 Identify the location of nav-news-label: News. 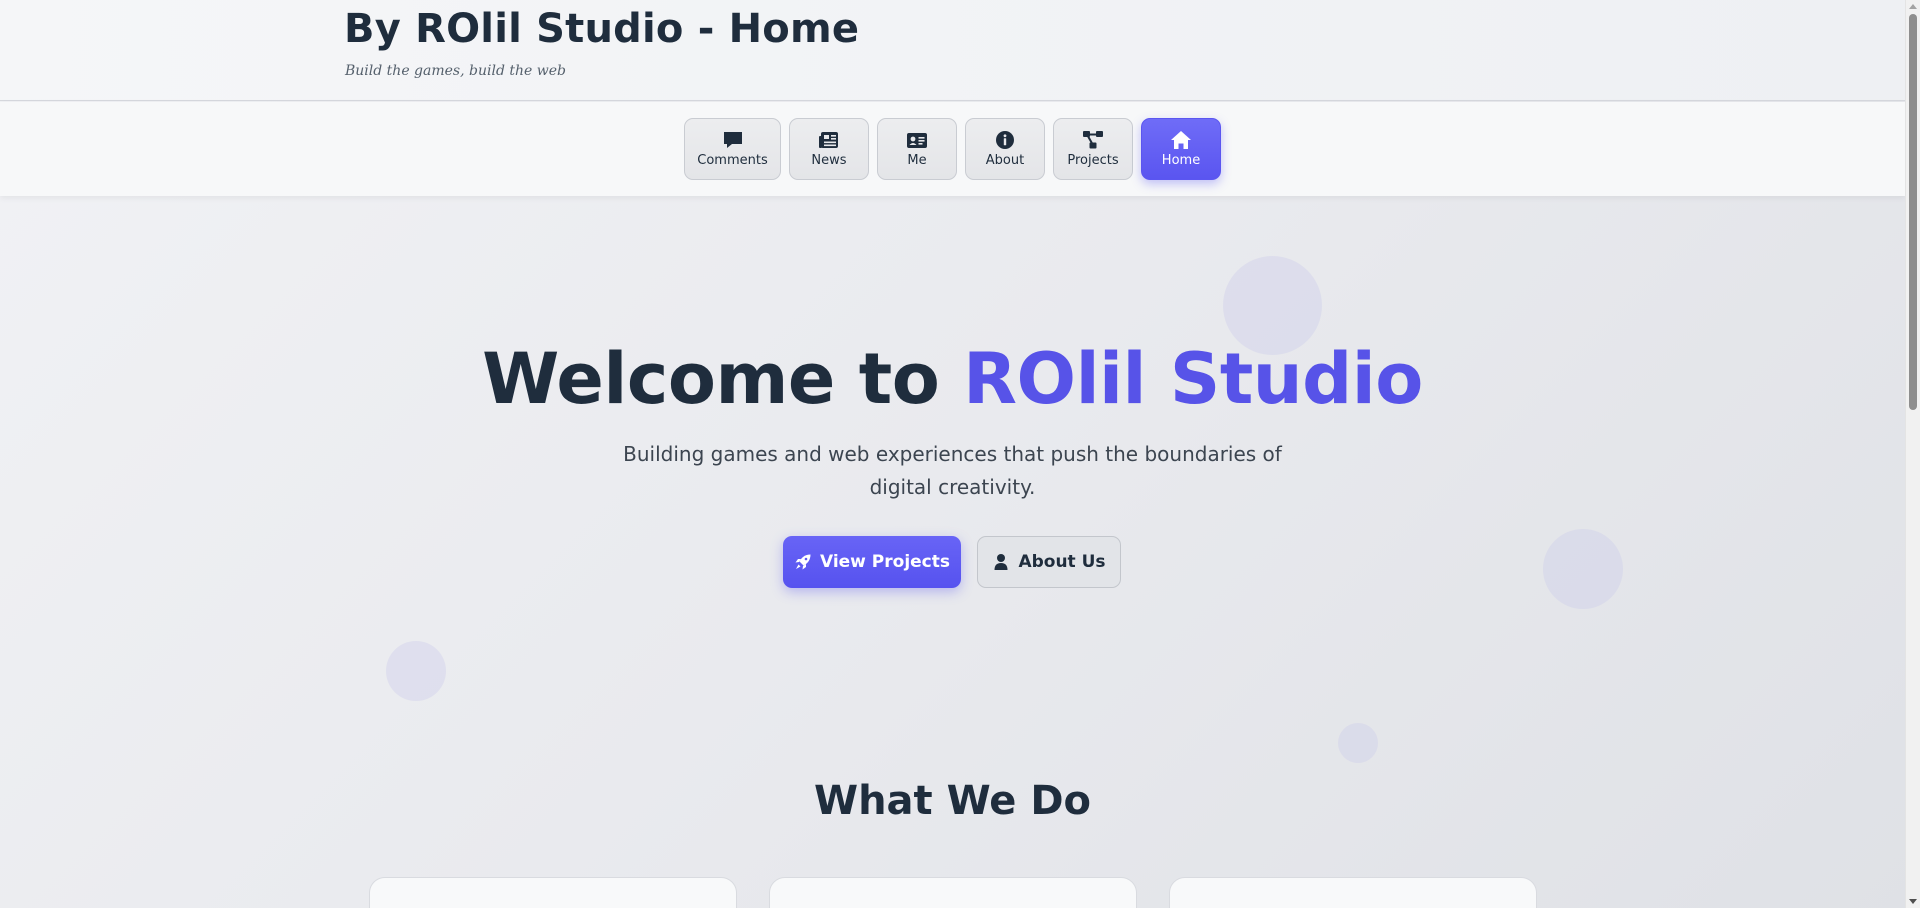
(829, 160).